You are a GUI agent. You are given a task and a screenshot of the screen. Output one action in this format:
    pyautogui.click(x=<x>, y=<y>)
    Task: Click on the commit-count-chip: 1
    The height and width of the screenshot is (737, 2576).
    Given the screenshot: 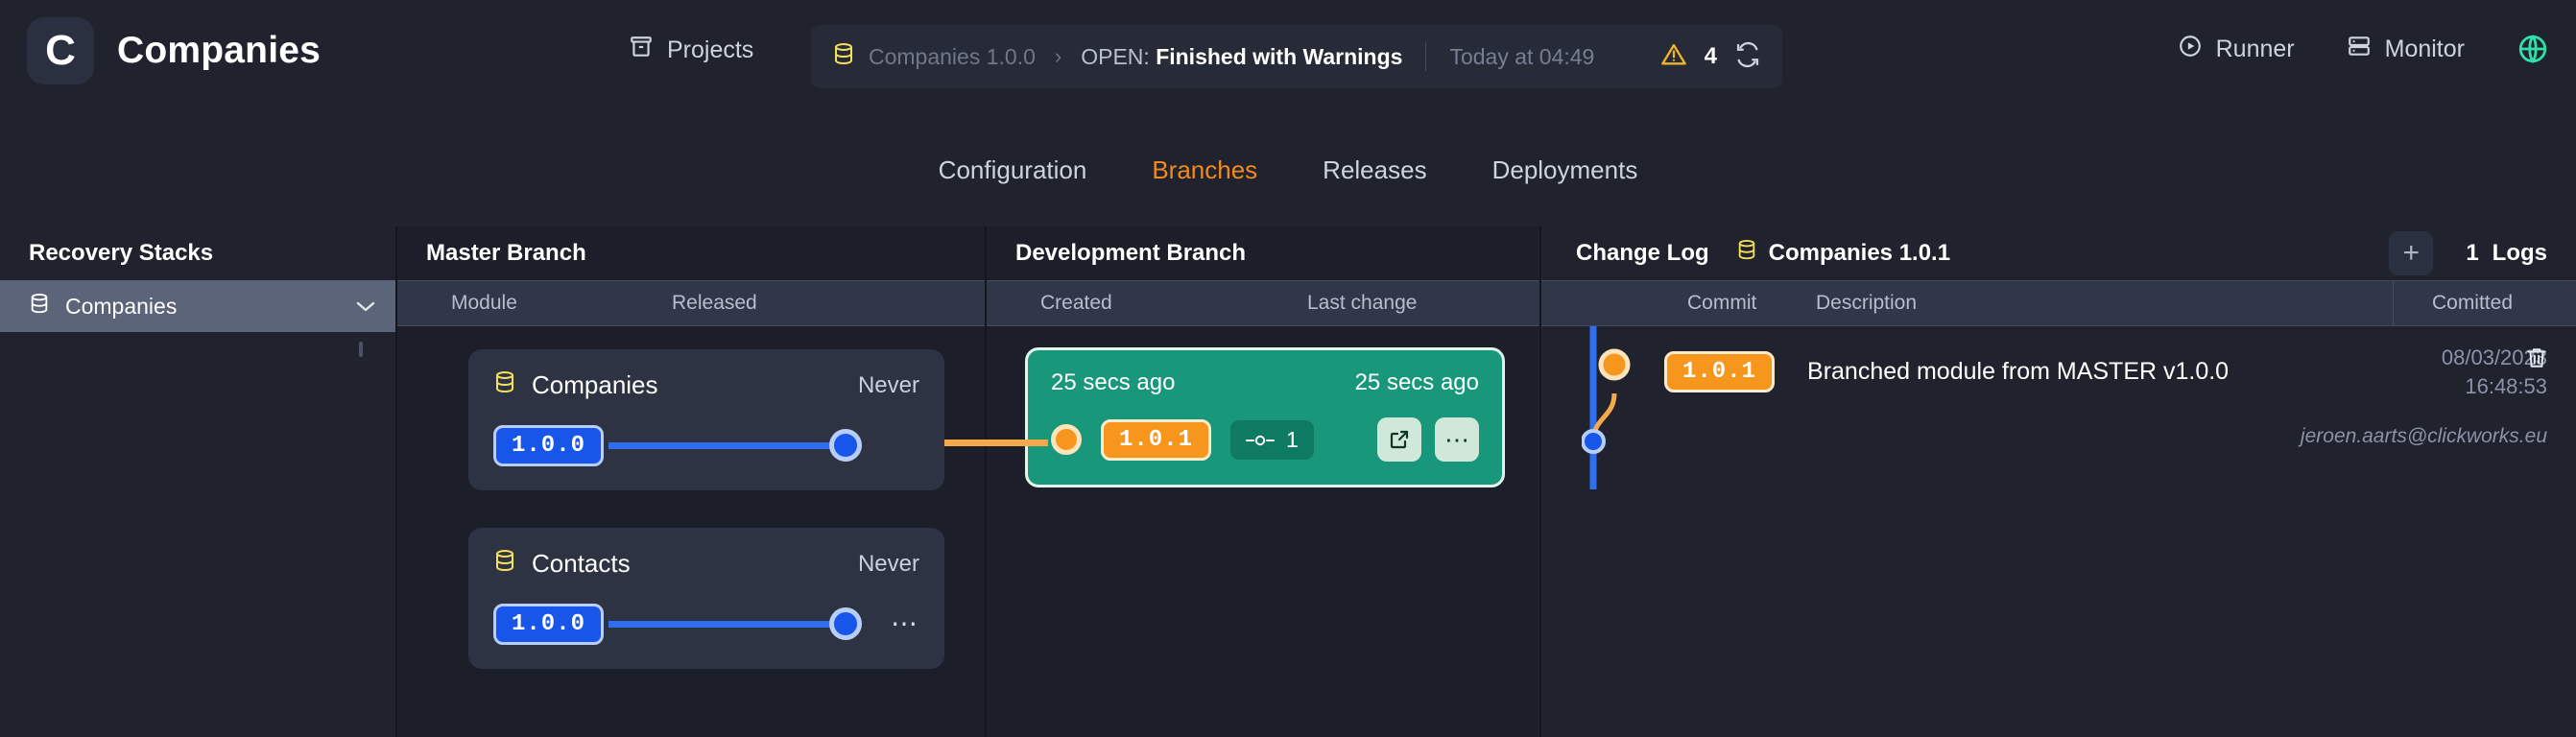 What is the action you would take?
    pyautogui.click(x=1272, y=439)
    